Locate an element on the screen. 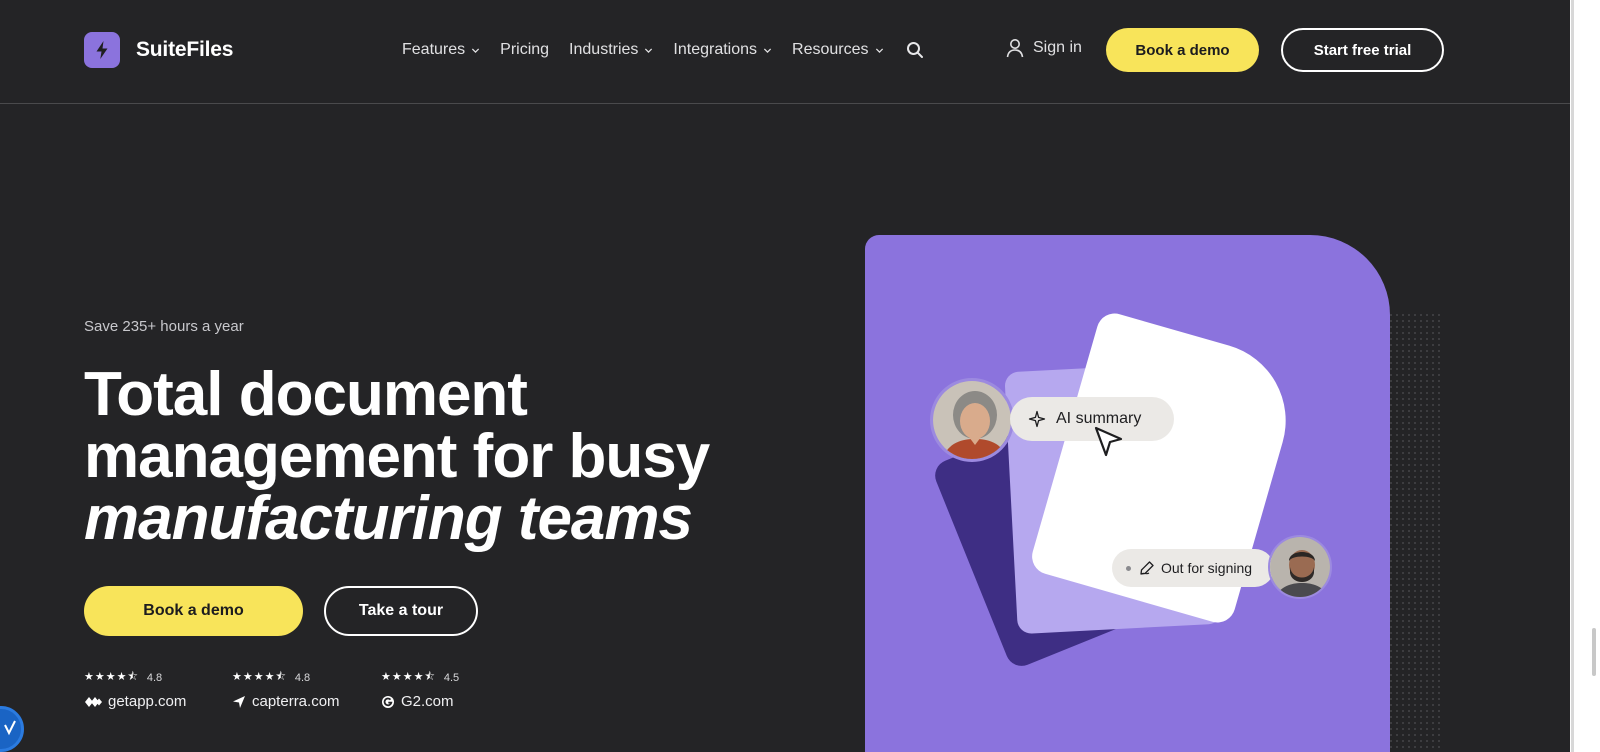 Image resolution: width=1600 pixels, height=752 pixels. nav-item-pricing: Pricing is located at coordinates (524, 50).